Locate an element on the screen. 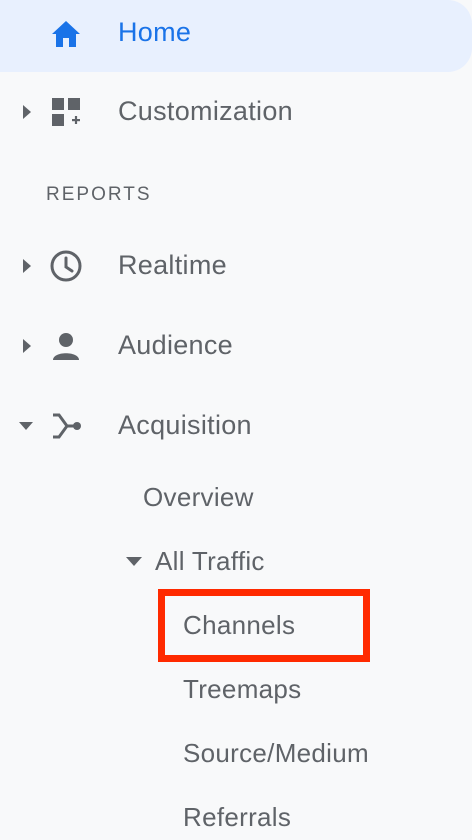 The height and width of the screenshot is (840, 472). person-icon is located at coordinates (66, 346).